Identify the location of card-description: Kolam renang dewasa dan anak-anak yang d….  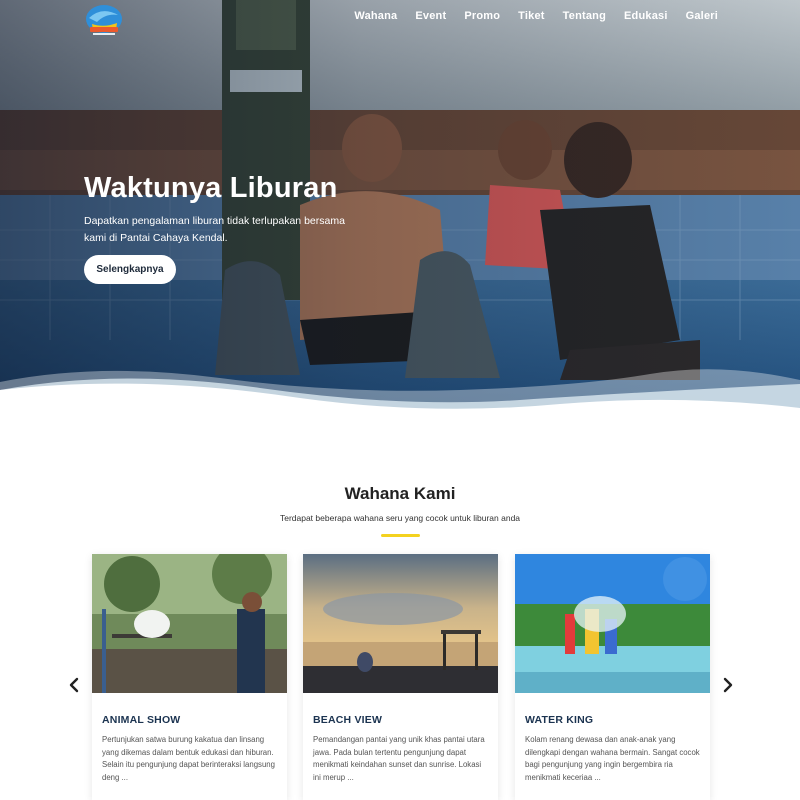
(612, 758).